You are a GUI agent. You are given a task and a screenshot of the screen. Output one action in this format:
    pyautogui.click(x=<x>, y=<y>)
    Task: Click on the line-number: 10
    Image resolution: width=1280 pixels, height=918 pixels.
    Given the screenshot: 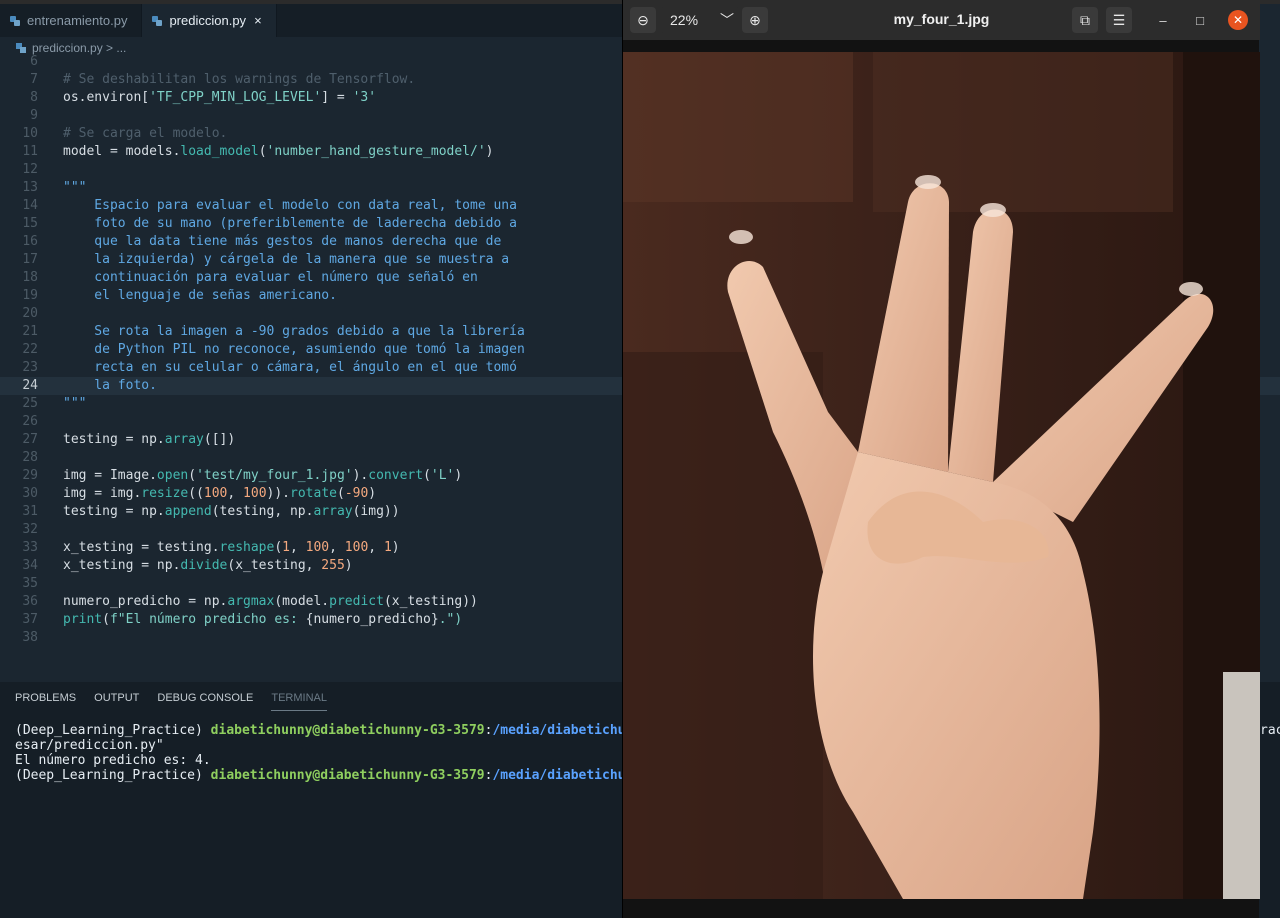 What is the action you would take?
    pyautogui.click(x=30, y=133)
    